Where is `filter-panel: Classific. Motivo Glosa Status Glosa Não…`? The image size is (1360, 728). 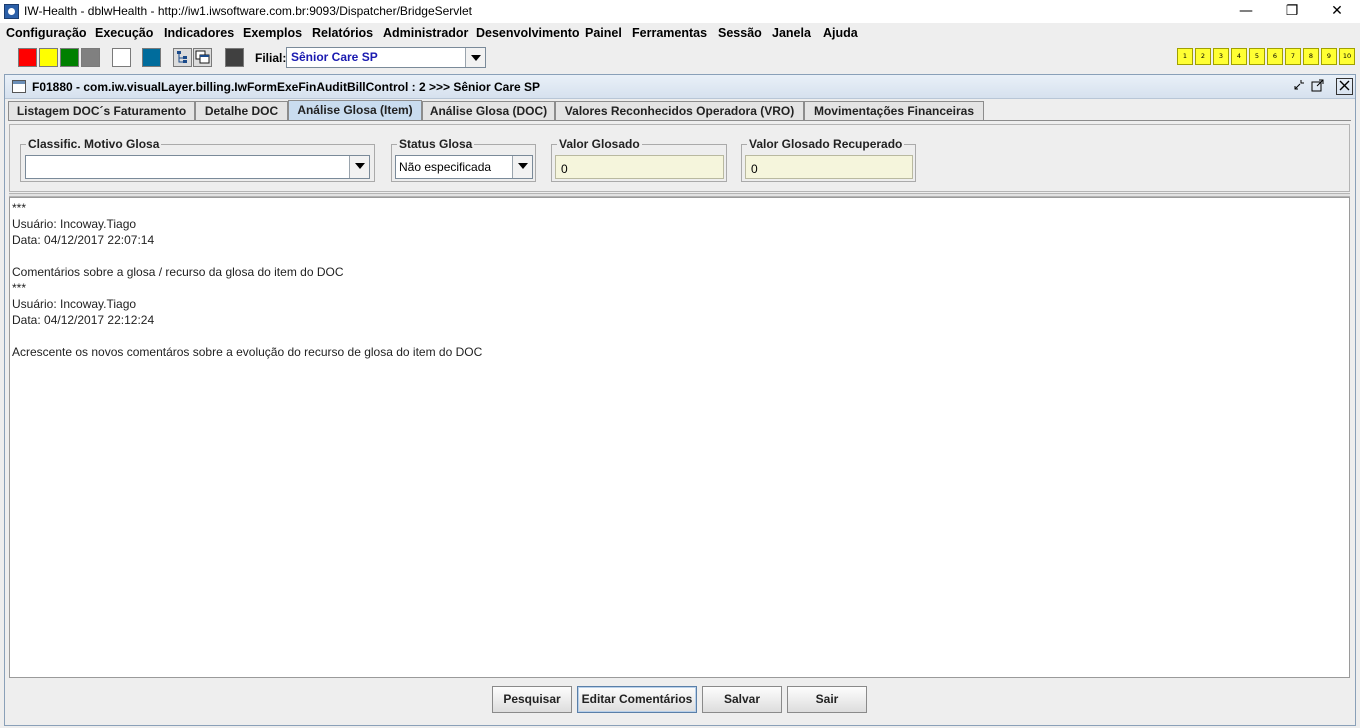 filter-panel: Classific. Motivo Glosa Status Glosa Não… is located at coordinates (679, 158).